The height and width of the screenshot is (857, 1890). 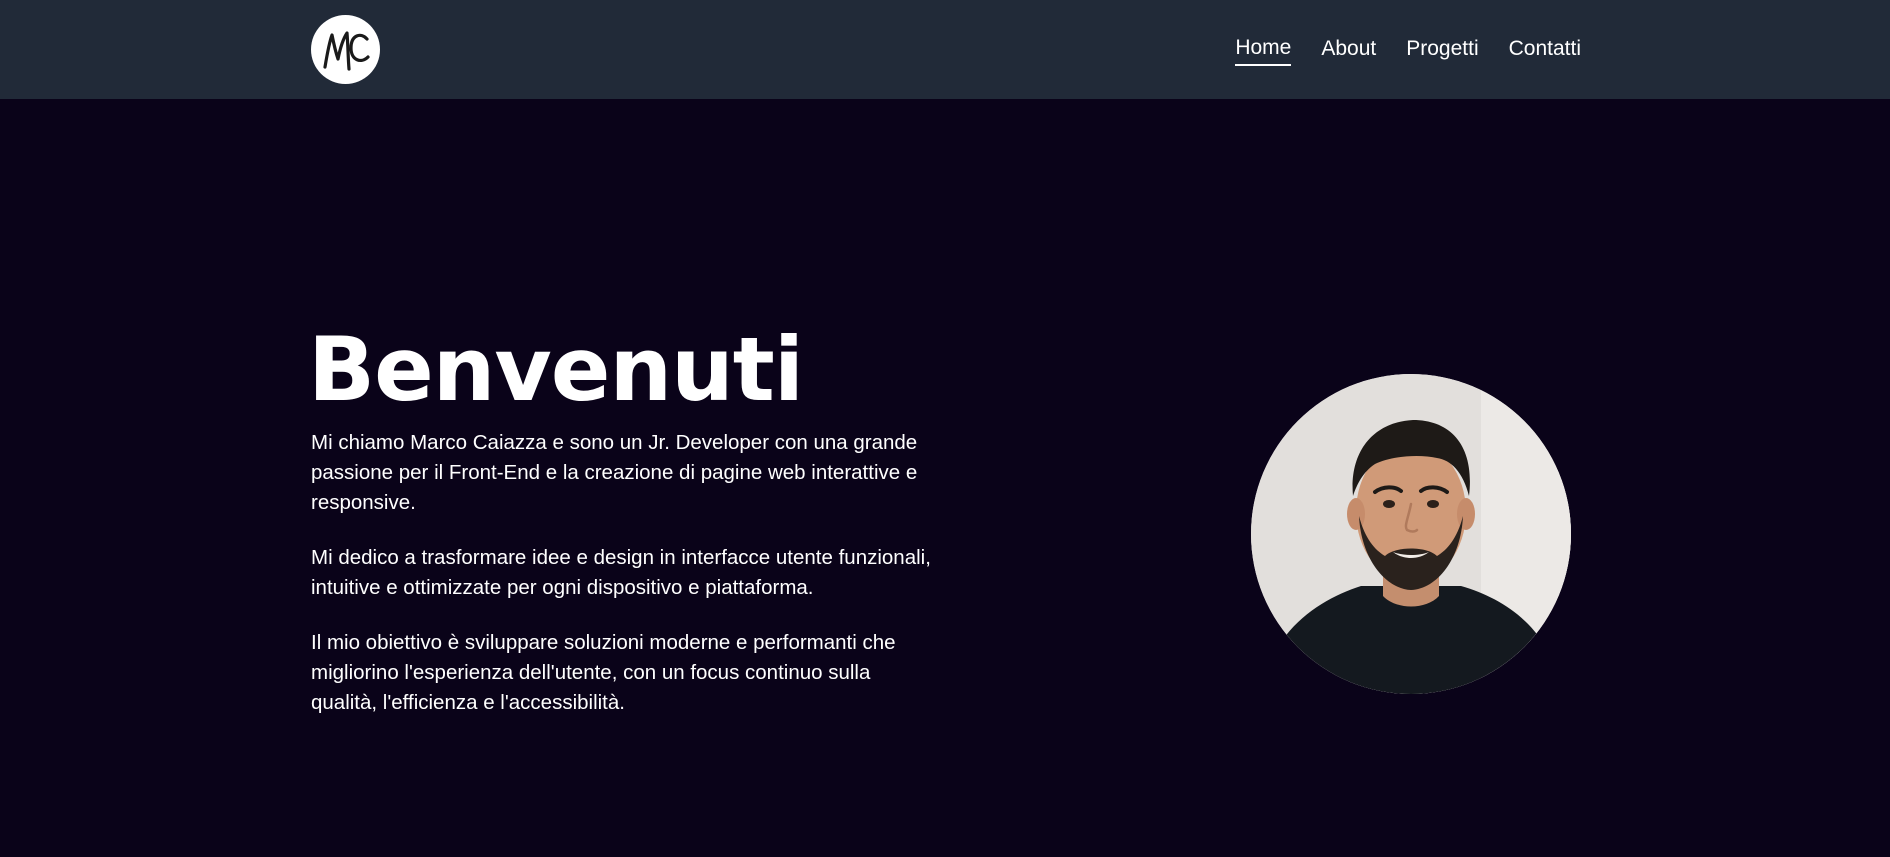 I want to click on site-logo, so click(x=345, y=49).